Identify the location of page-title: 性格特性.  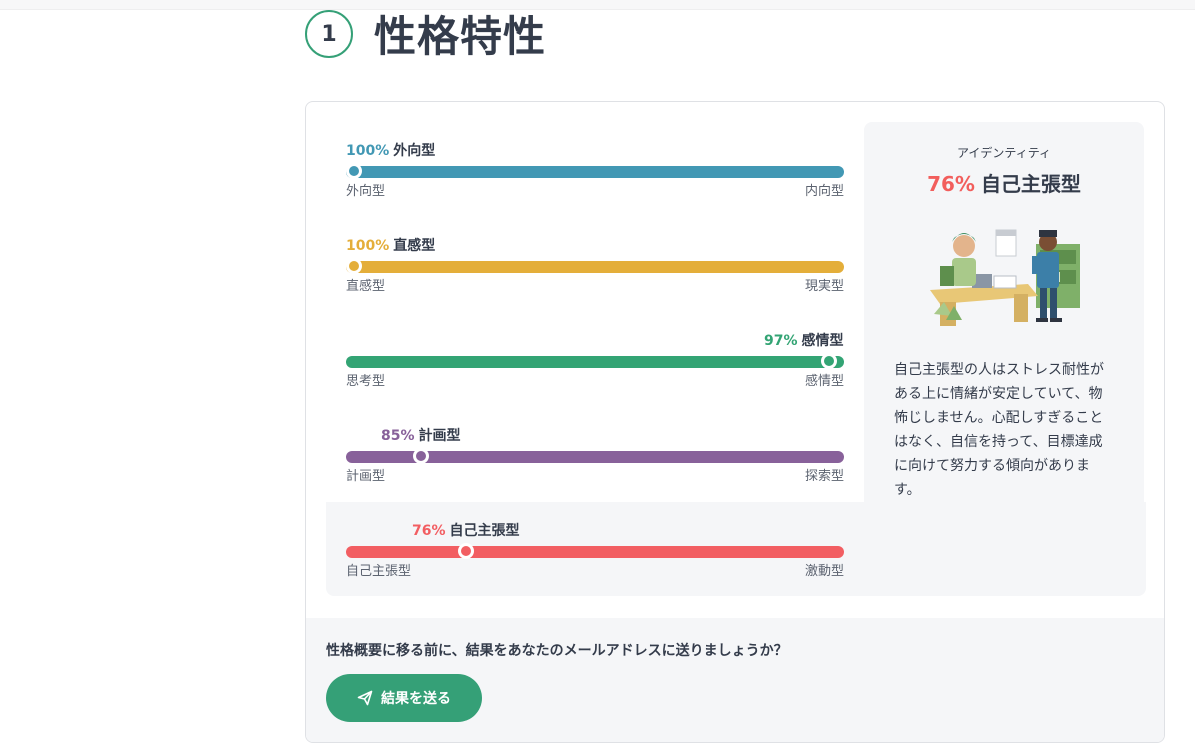
(460, 36).